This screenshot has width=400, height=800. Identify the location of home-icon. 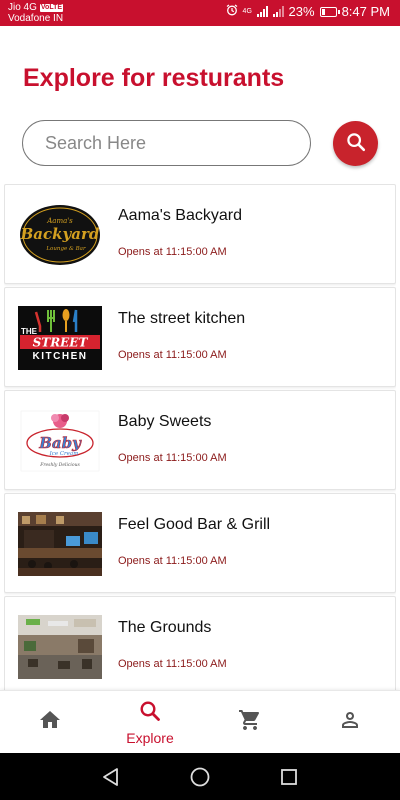
(50, 722).